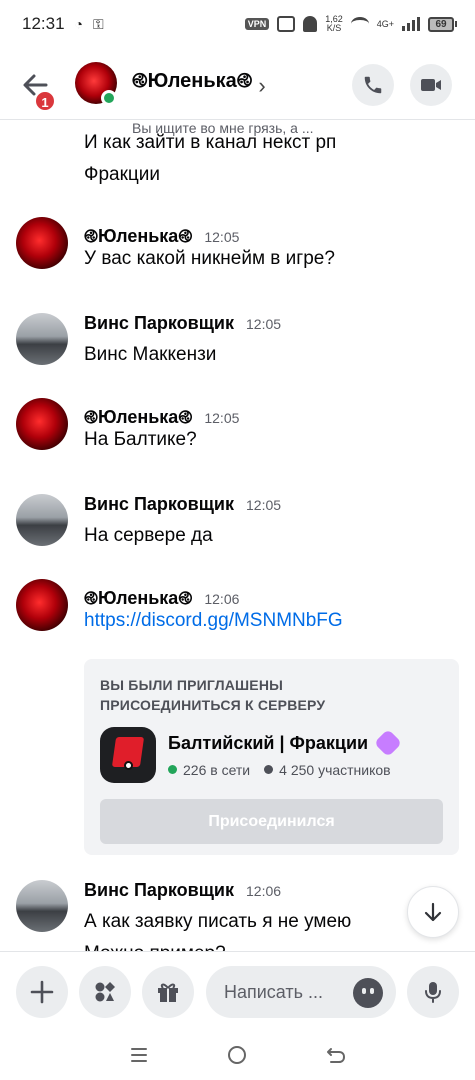 This screenshot has width=475, height=1080. I want to click on invite-title: ВЫ БЫЛИ ПРИГЛАШЕНЫ, so click(192, 685).